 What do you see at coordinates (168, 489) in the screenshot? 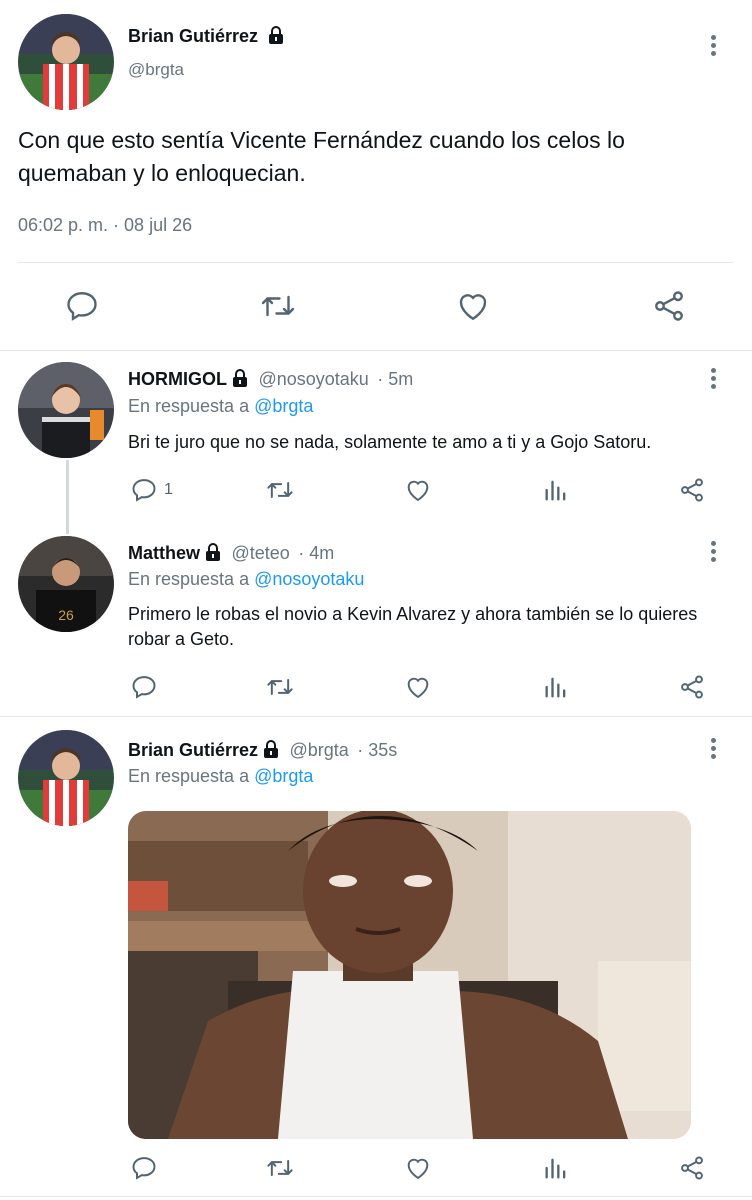
I see `reply-count: 1` at bounding box center [168, 489].